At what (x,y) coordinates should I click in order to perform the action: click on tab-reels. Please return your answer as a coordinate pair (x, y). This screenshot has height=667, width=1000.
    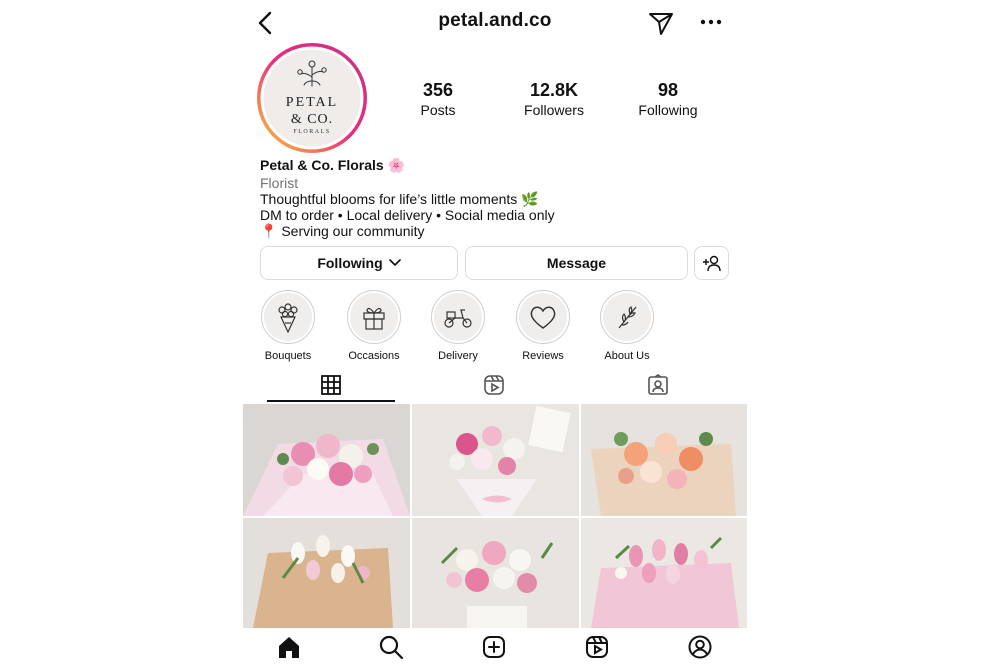
    Looking at the image, I should click on (494, 385).